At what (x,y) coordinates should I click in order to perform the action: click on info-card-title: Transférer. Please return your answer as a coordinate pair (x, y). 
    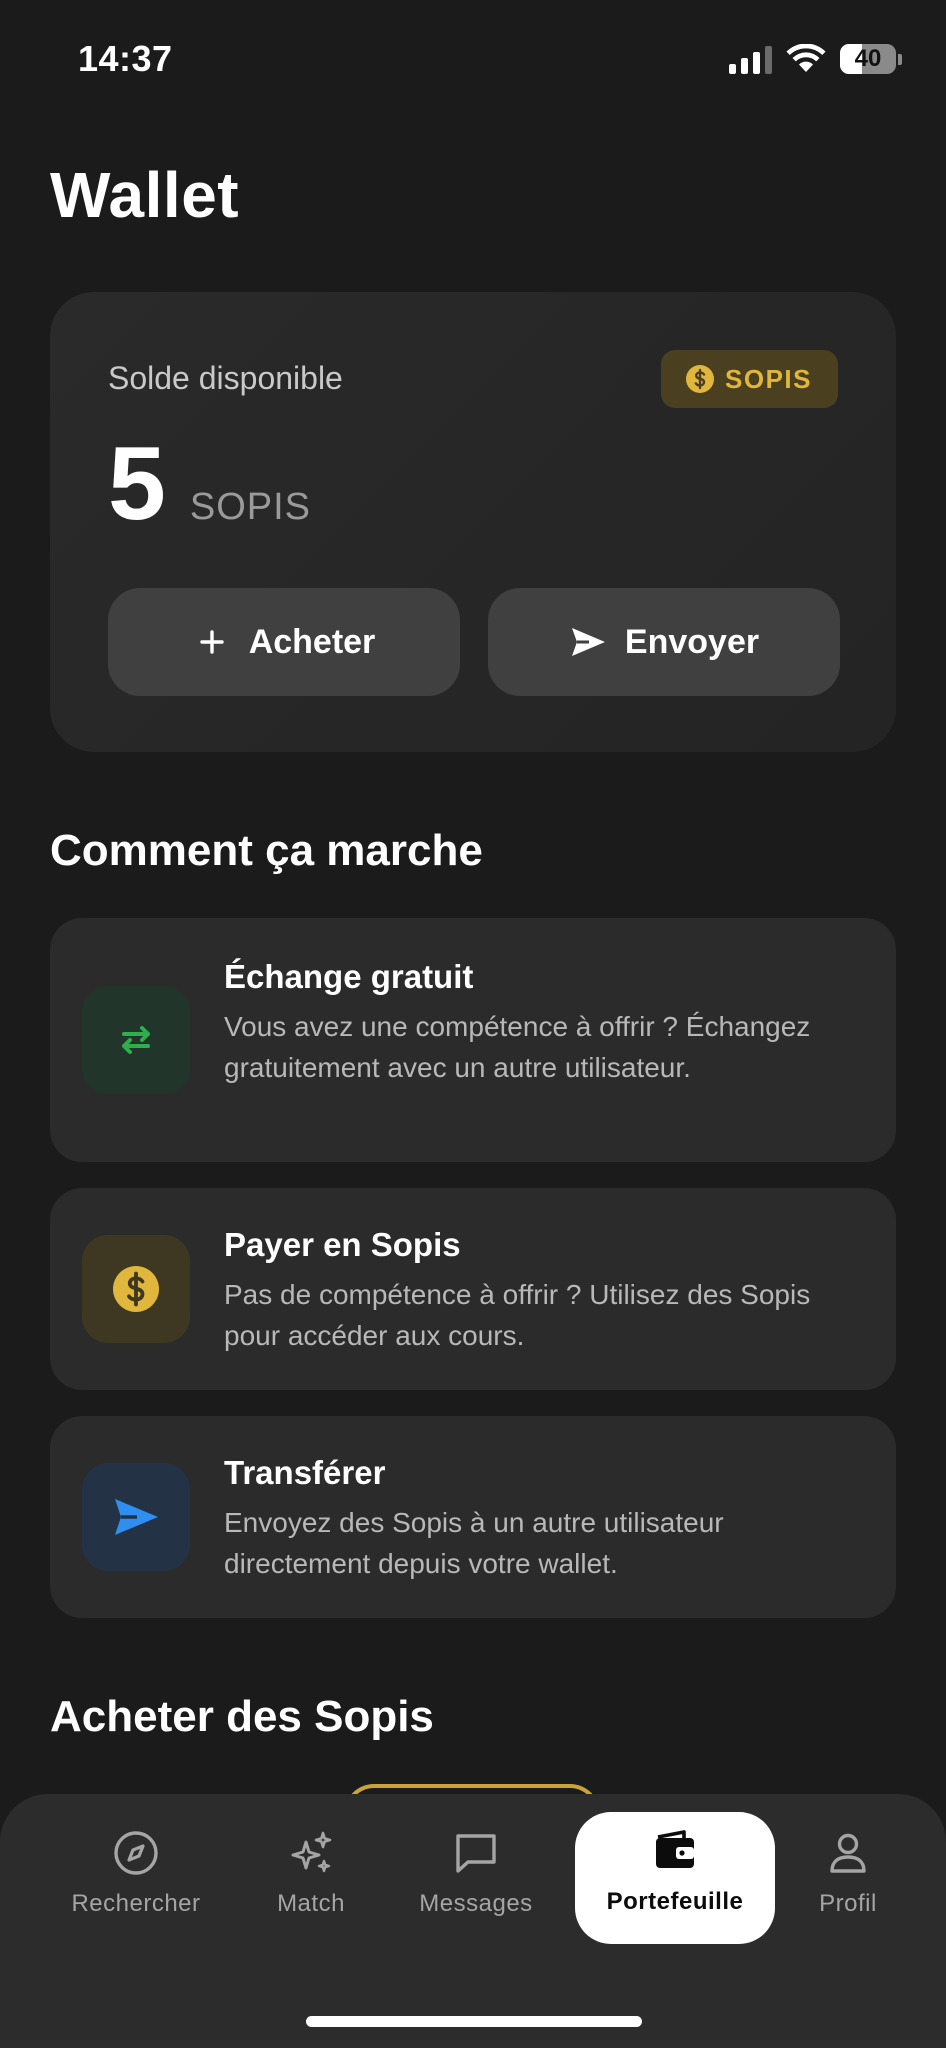
    Looking at the image, I should click on (305, 1472).